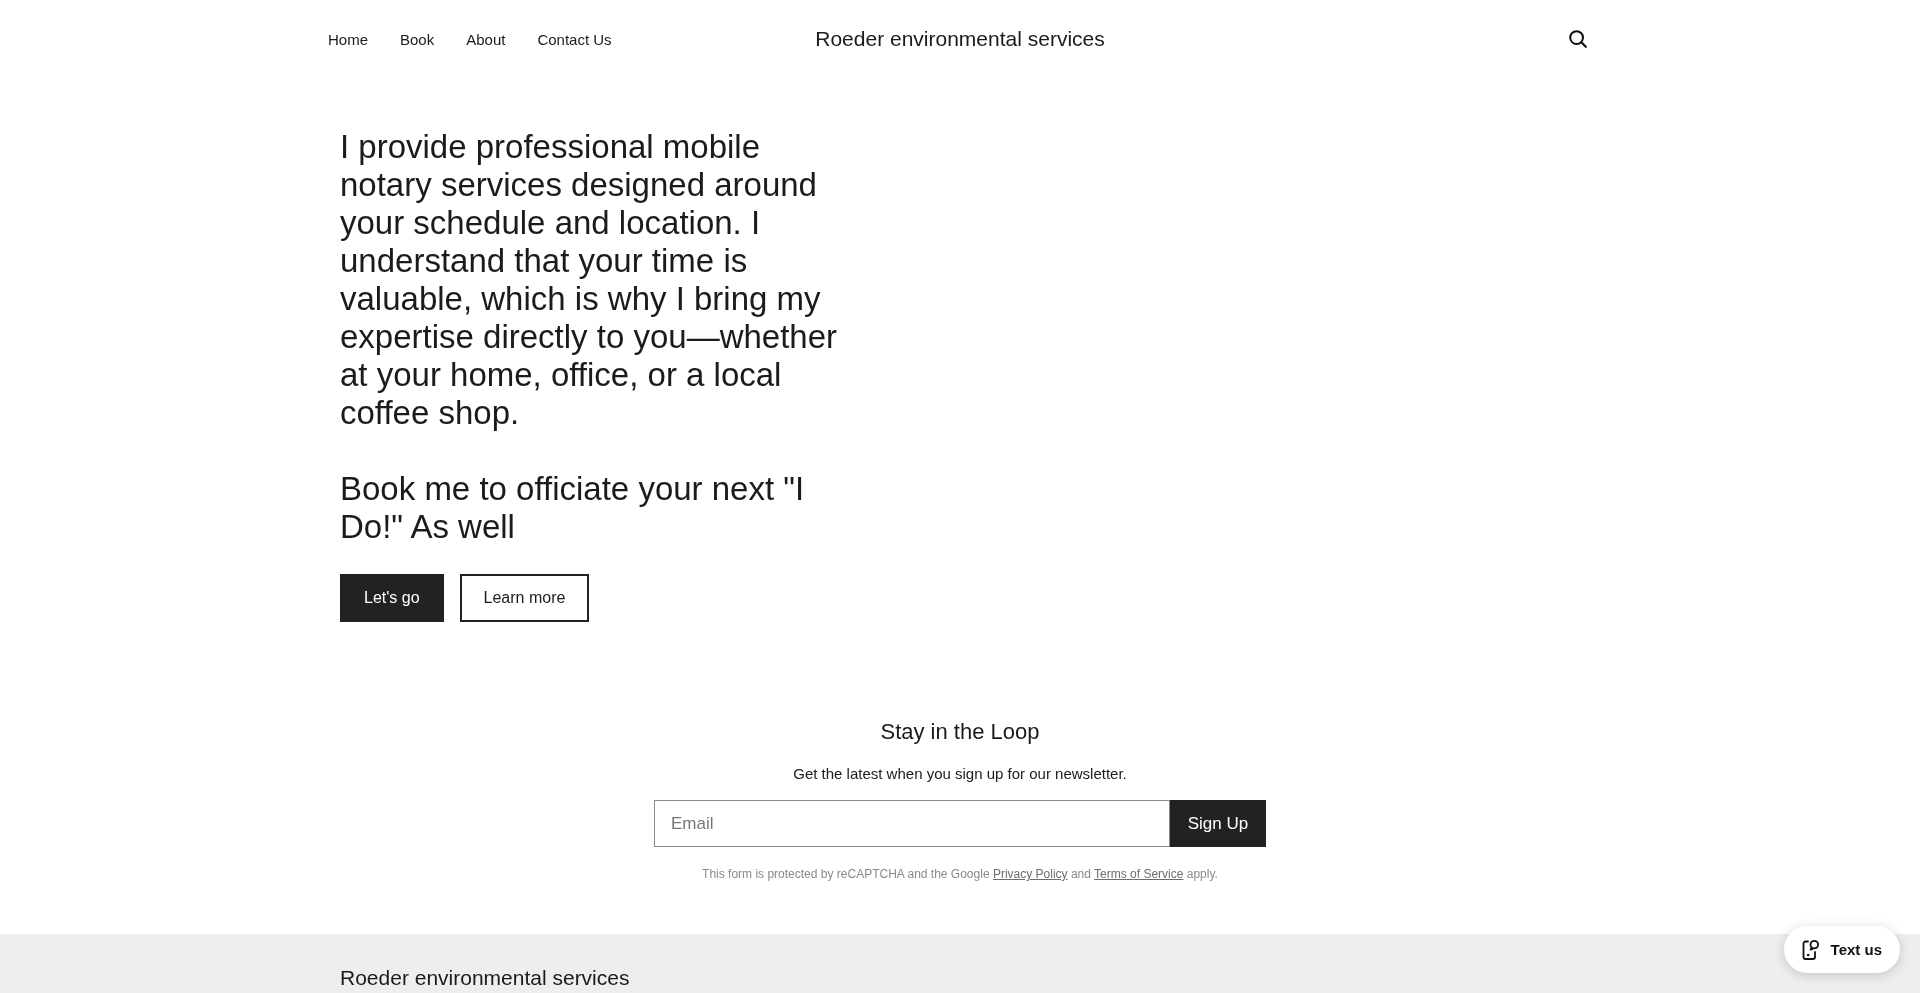 This screenshot has width=1920, height=993. What do you see at coordinates (486, 39) in the screenshot?
I see `nav-link: About` at bounding box center [486, 39].